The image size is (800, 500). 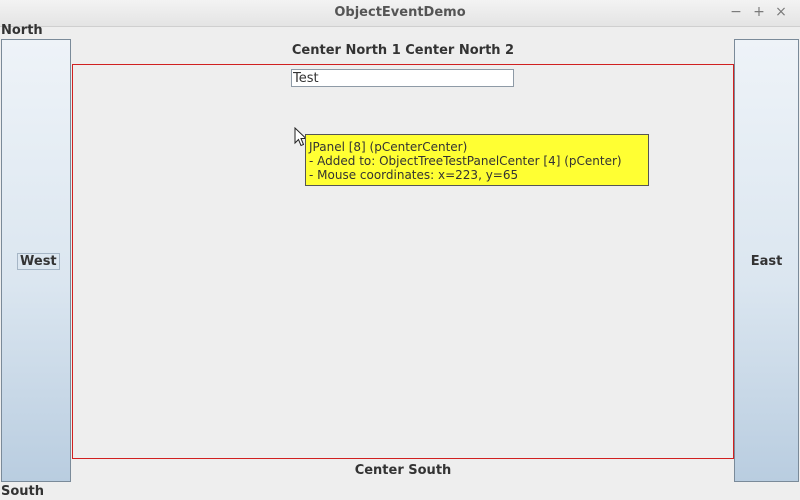 I want to click on center-north-label: Center North 1 Center North 2, so click(x=403, y=50).